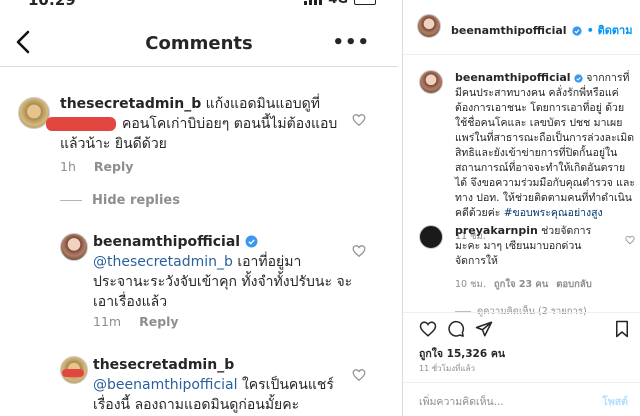  I want to click on comment-meta: 10 ชม. ถูกใจ 23 คน ตอบกลับ, so click(535, 284).